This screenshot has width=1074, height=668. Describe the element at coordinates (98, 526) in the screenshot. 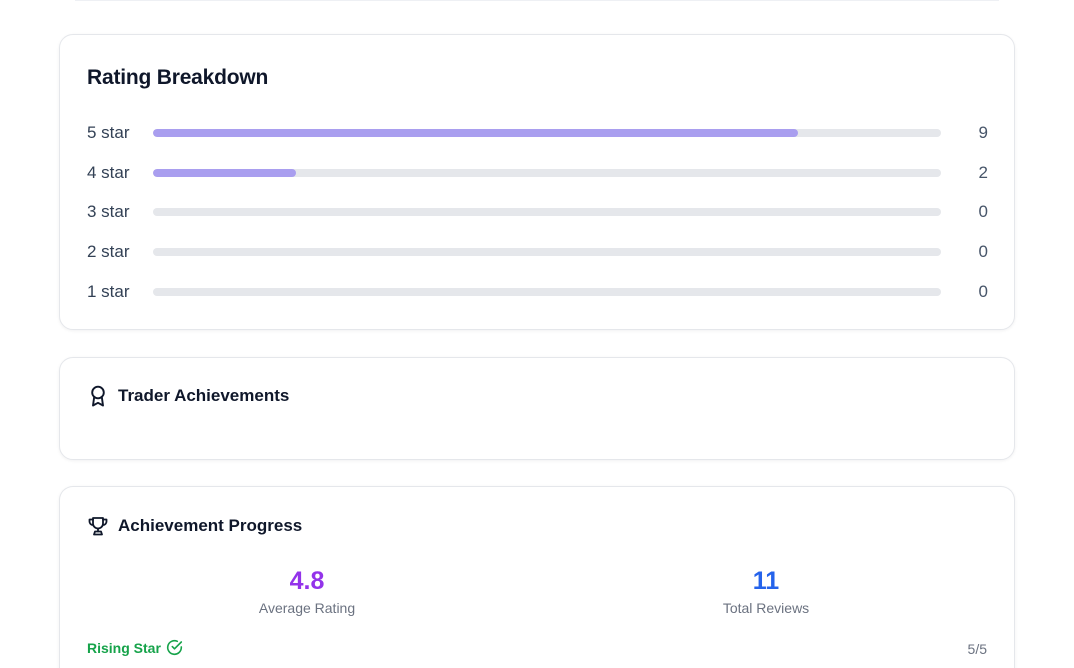

I see `trophy-icon` at that location.